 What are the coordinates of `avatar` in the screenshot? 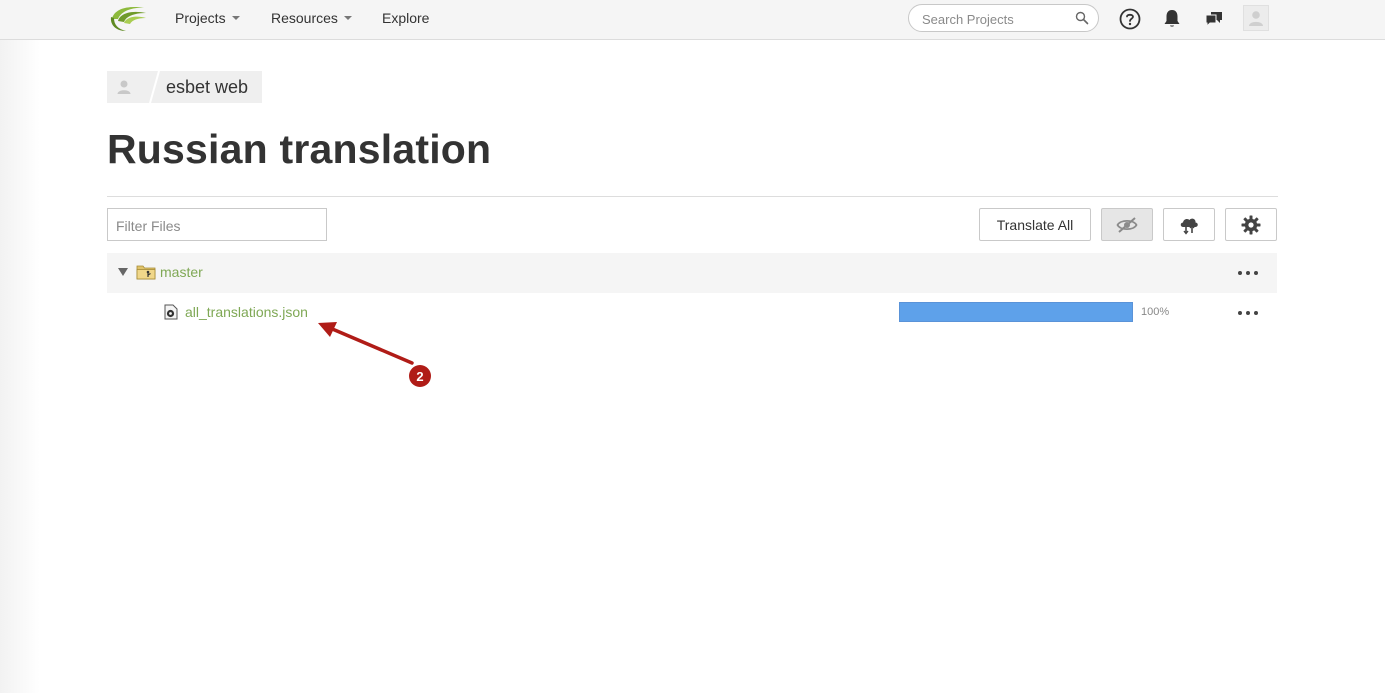 It's located at (1256, 18).